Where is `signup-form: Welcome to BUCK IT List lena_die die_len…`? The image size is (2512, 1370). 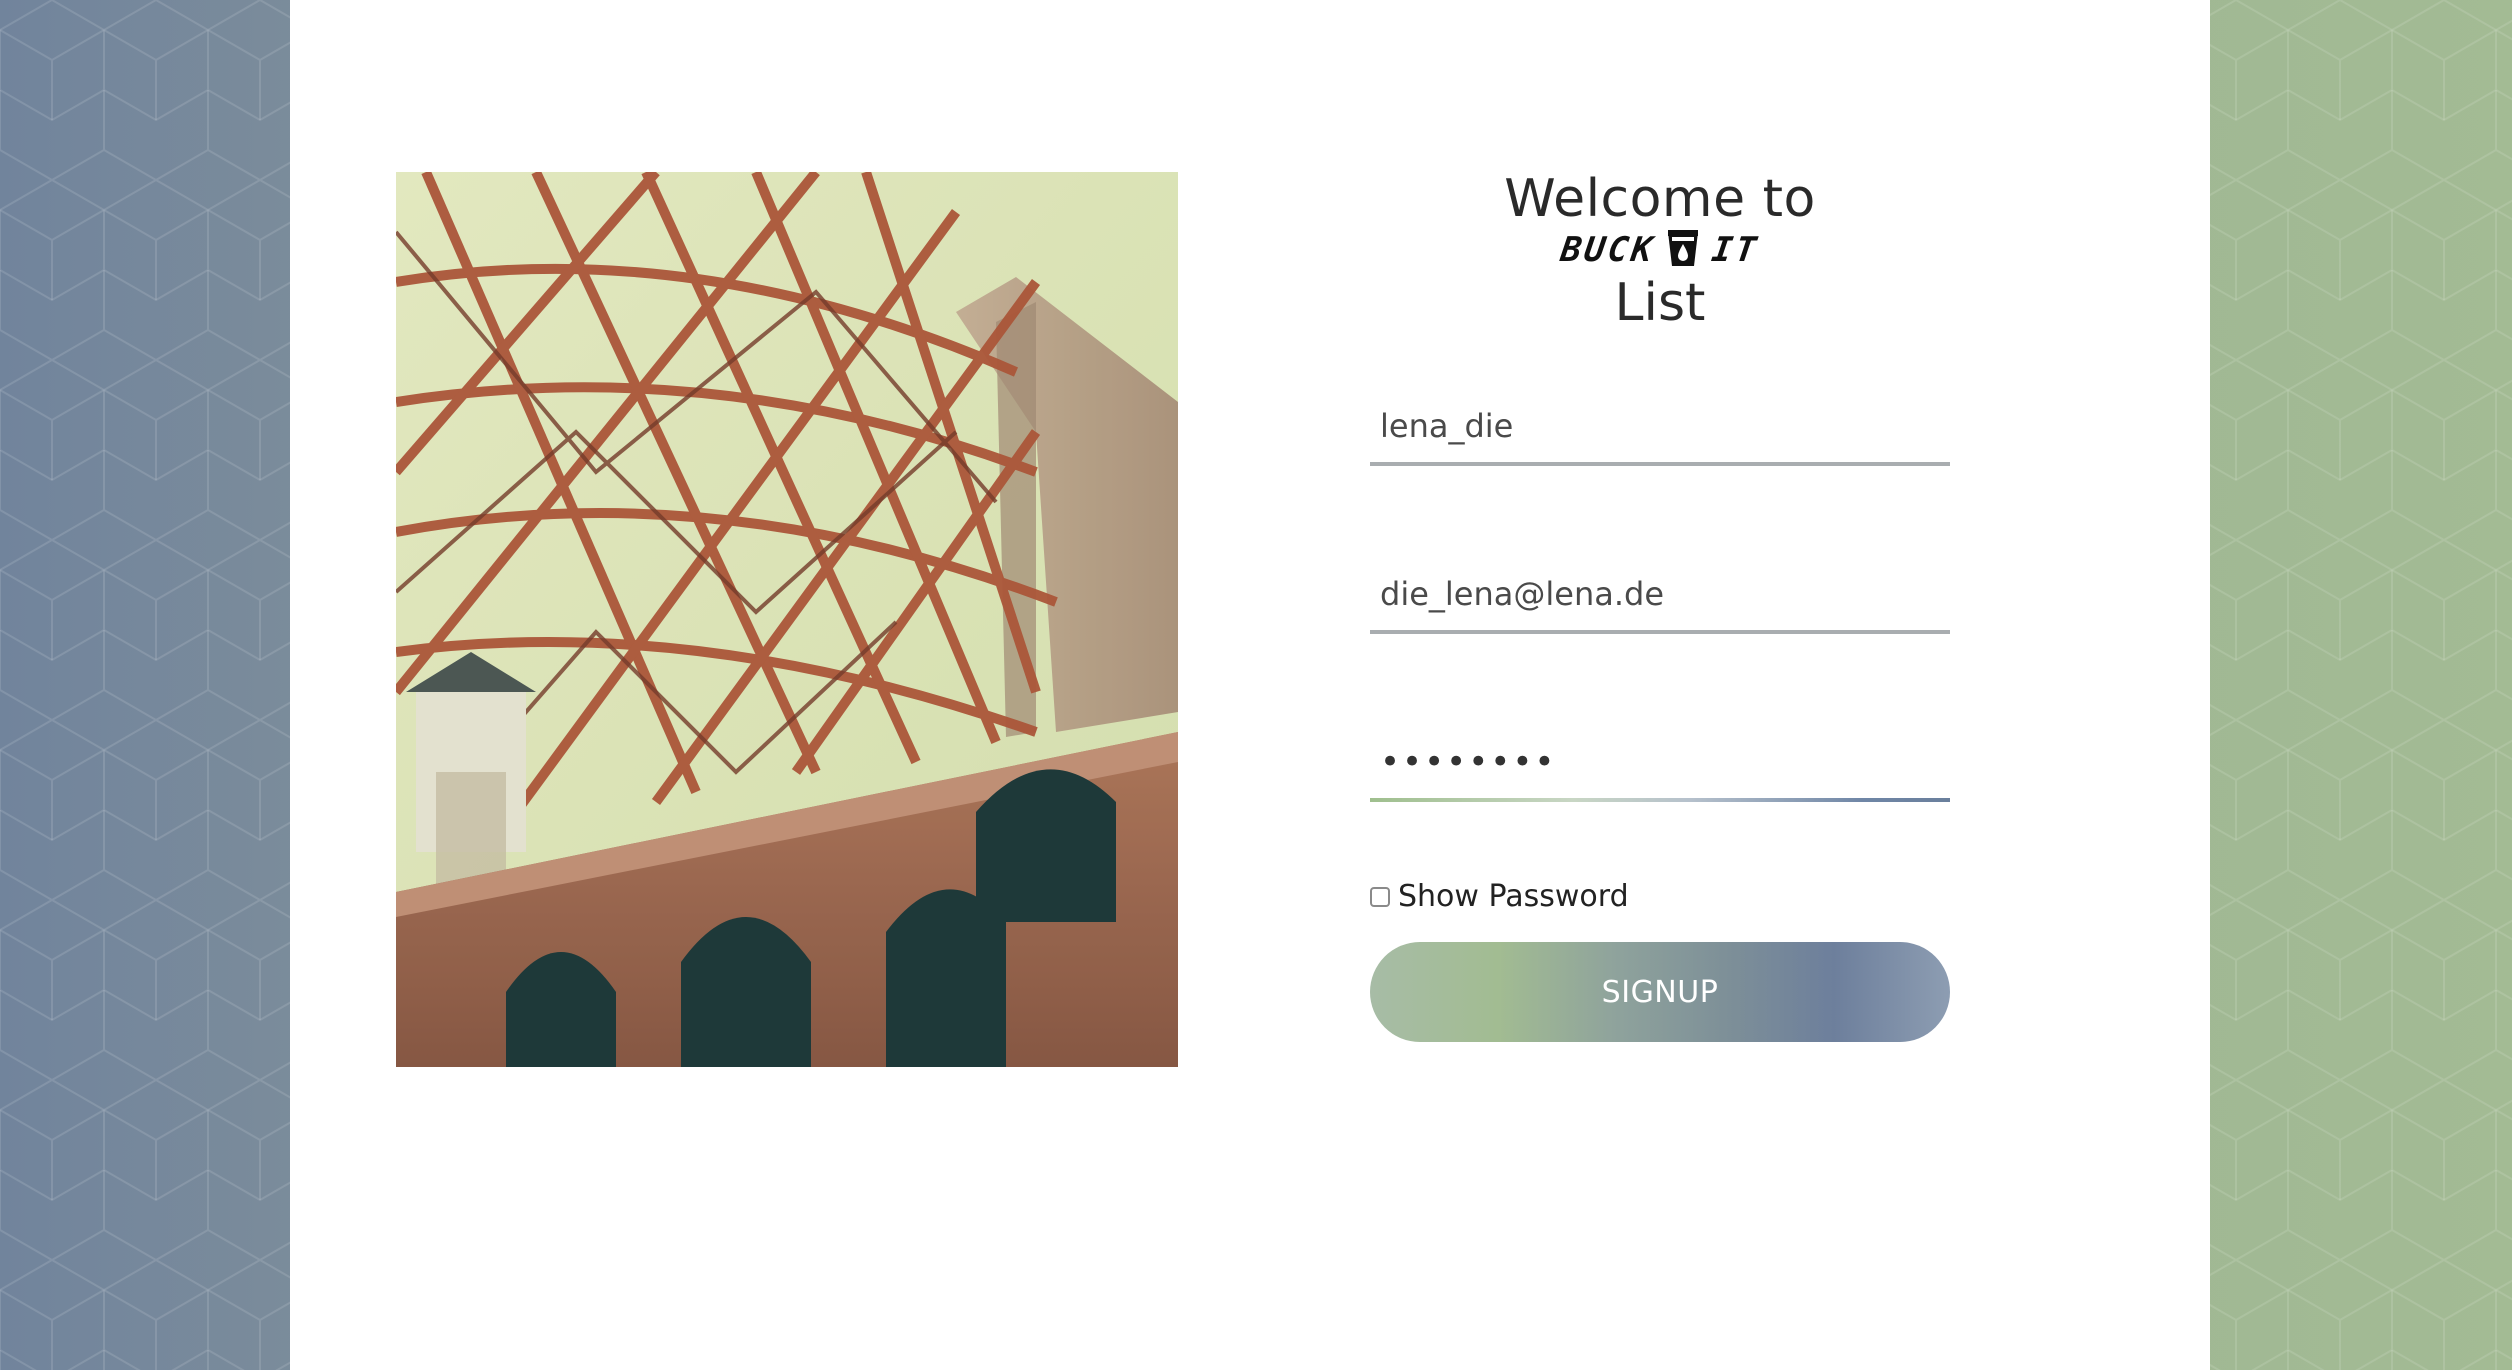
signup-form: Welcome to BUCK IT List lena_die die_len… is located at coordinates (1660, 606).